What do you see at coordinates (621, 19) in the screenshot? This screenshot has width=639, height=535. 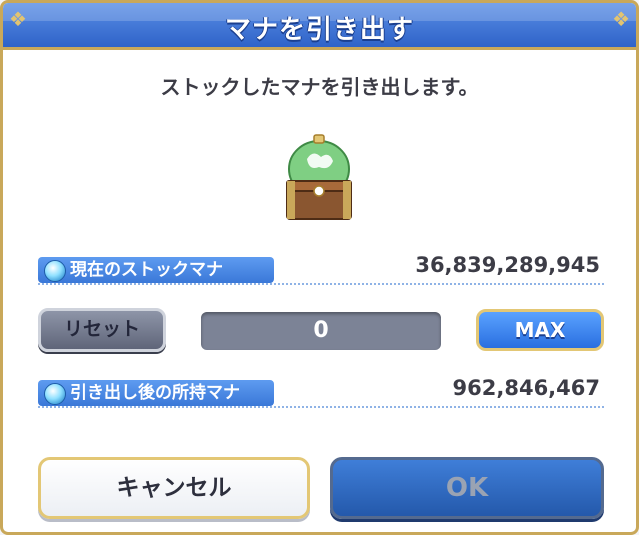 I see `ornament-right-icon: ❖` at bounding box center [621, 19].